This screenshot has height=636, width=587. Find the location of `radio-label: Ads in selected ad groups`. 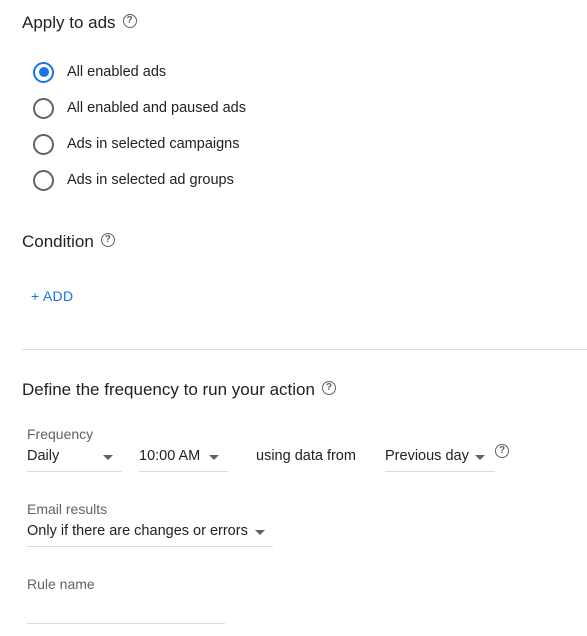

radio-label: Ads in selected ad groups is located at coordinates (150, 180).